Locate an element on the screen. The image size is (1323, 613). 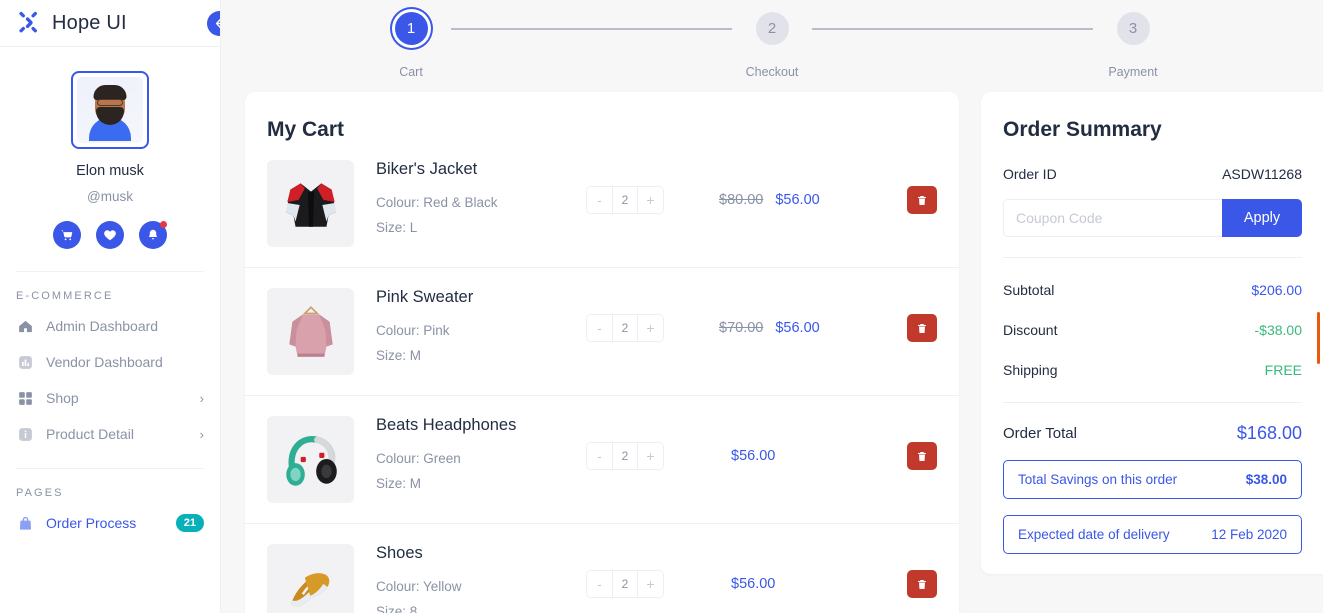
discount-value: -$38.00 is located at coordinates (1278, 330).